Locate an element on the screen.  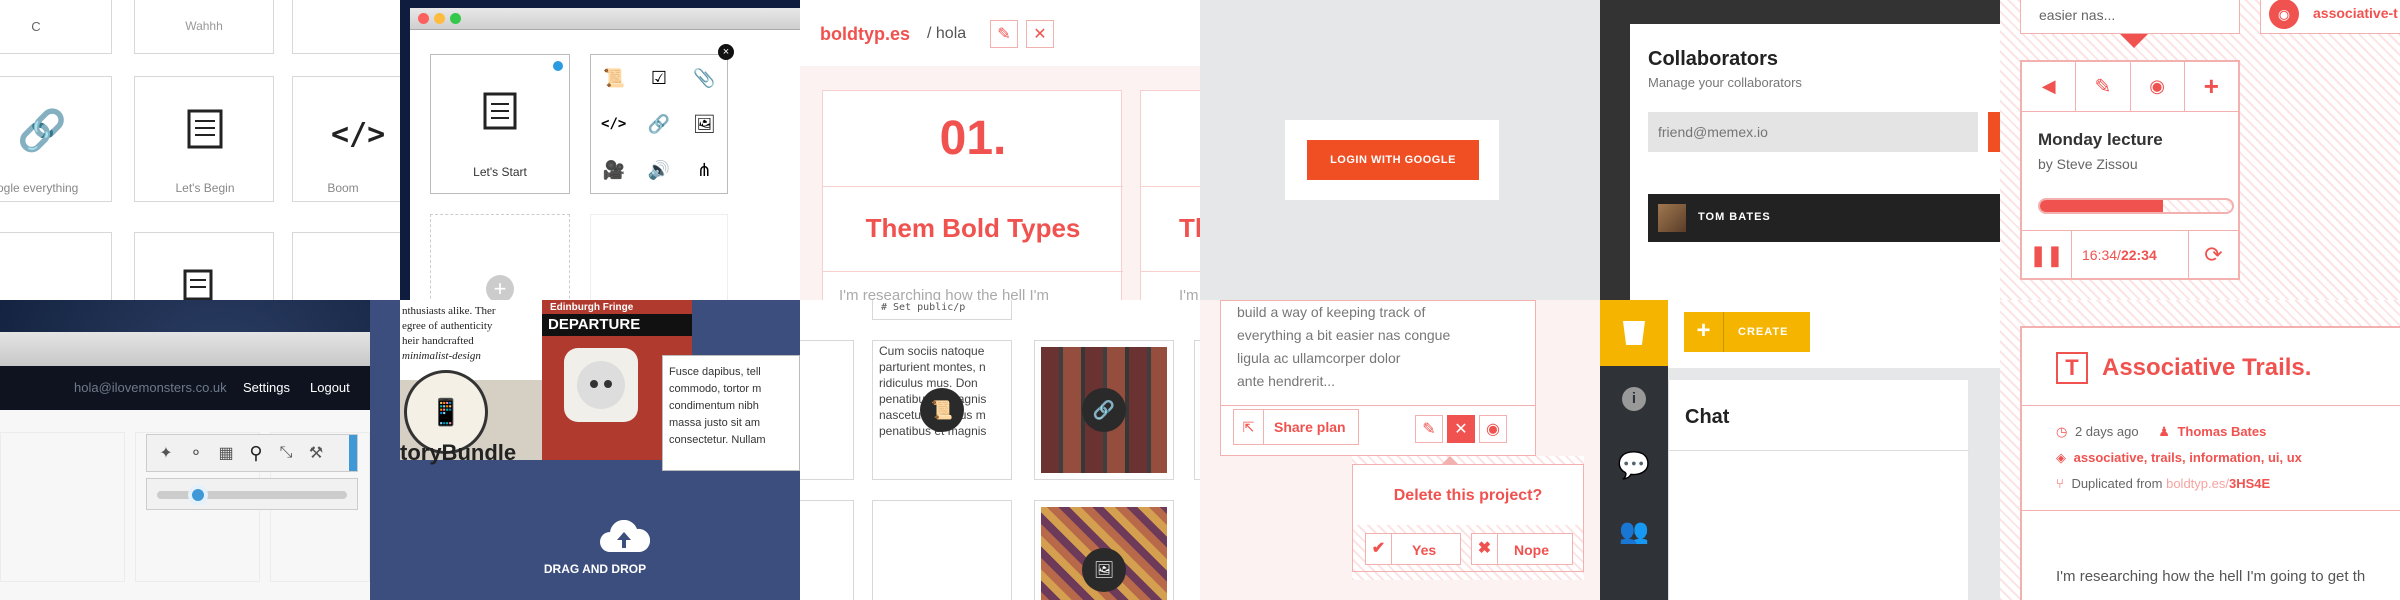
share-plan-button: ⇱ Share plan is located at coordinates (1296, 427).